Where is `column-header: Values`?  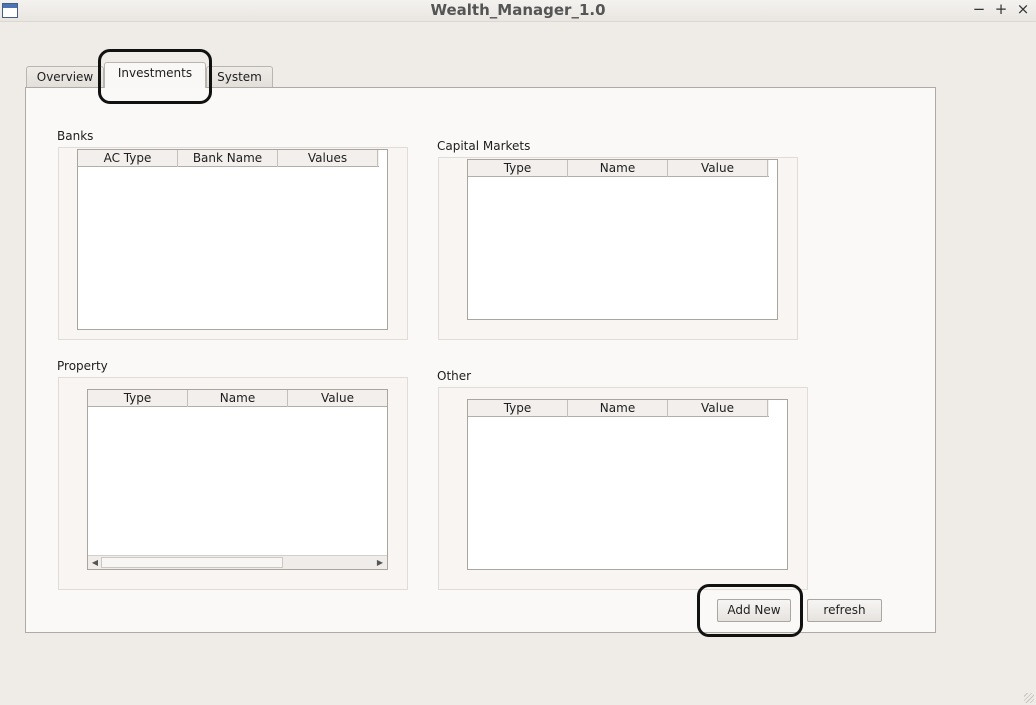
column-header: Values is located at coordinates (328, 158).